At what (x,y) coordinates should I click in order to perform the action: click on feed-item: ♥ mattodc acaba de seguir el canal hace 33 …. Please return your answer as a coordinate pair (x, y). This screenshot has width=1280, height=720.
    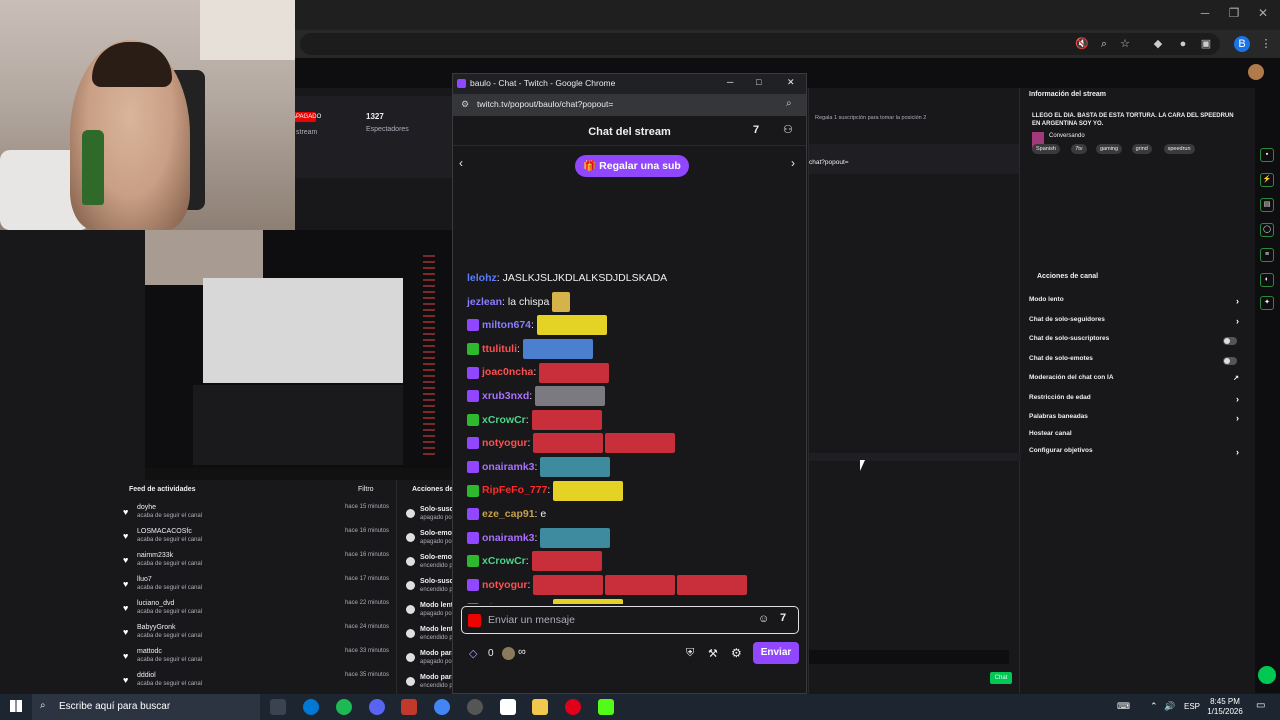
    Looking at the image, I should click on (256, 660).